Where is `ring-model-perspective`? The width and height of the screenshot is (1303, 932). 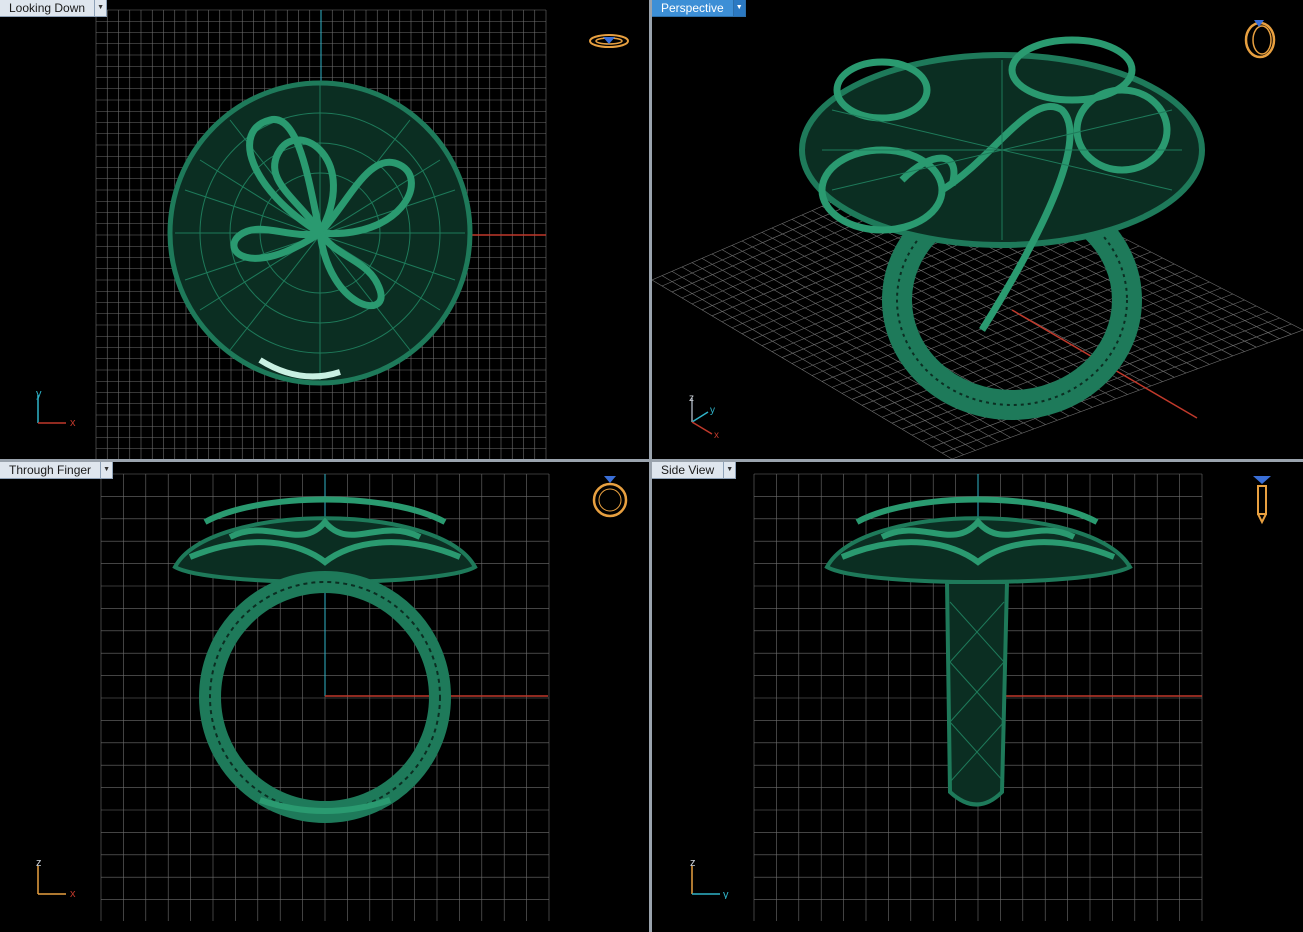
ring-model-perspective is located at coordinates (1002, 228).